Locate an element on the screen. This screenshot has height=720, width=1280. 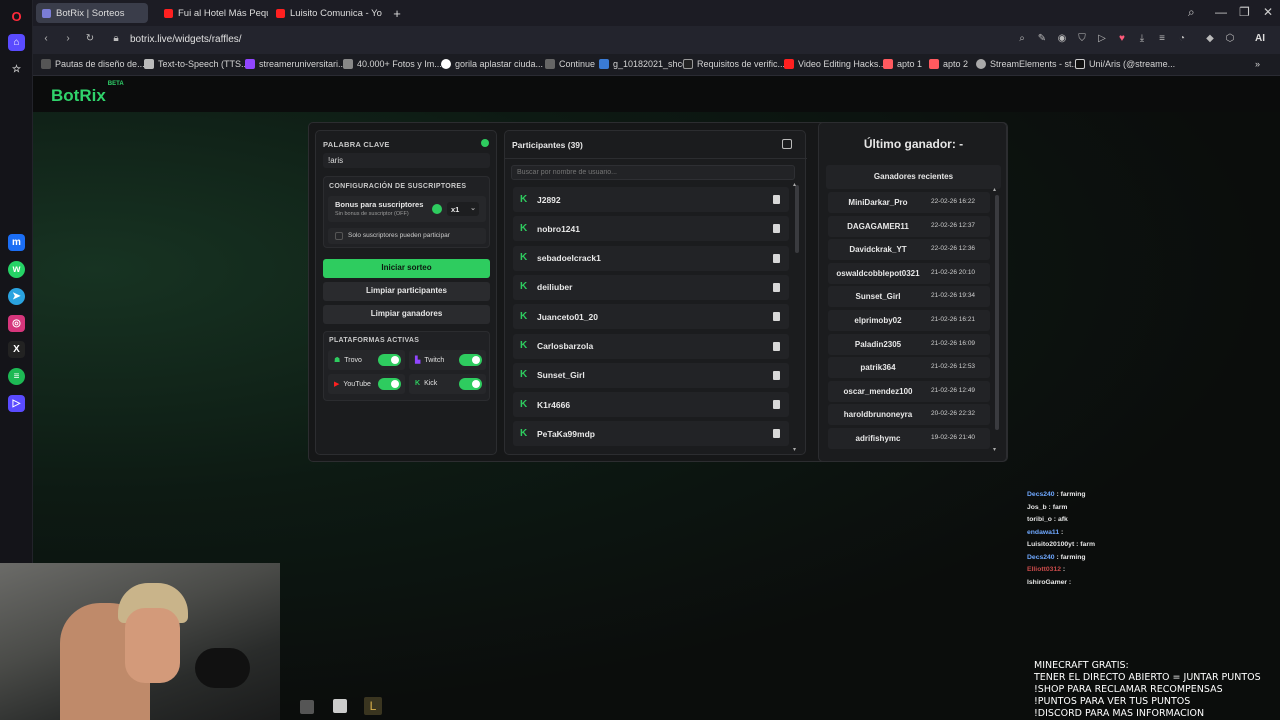
reload-icon: ↻ is located at coordinates (90, 40).